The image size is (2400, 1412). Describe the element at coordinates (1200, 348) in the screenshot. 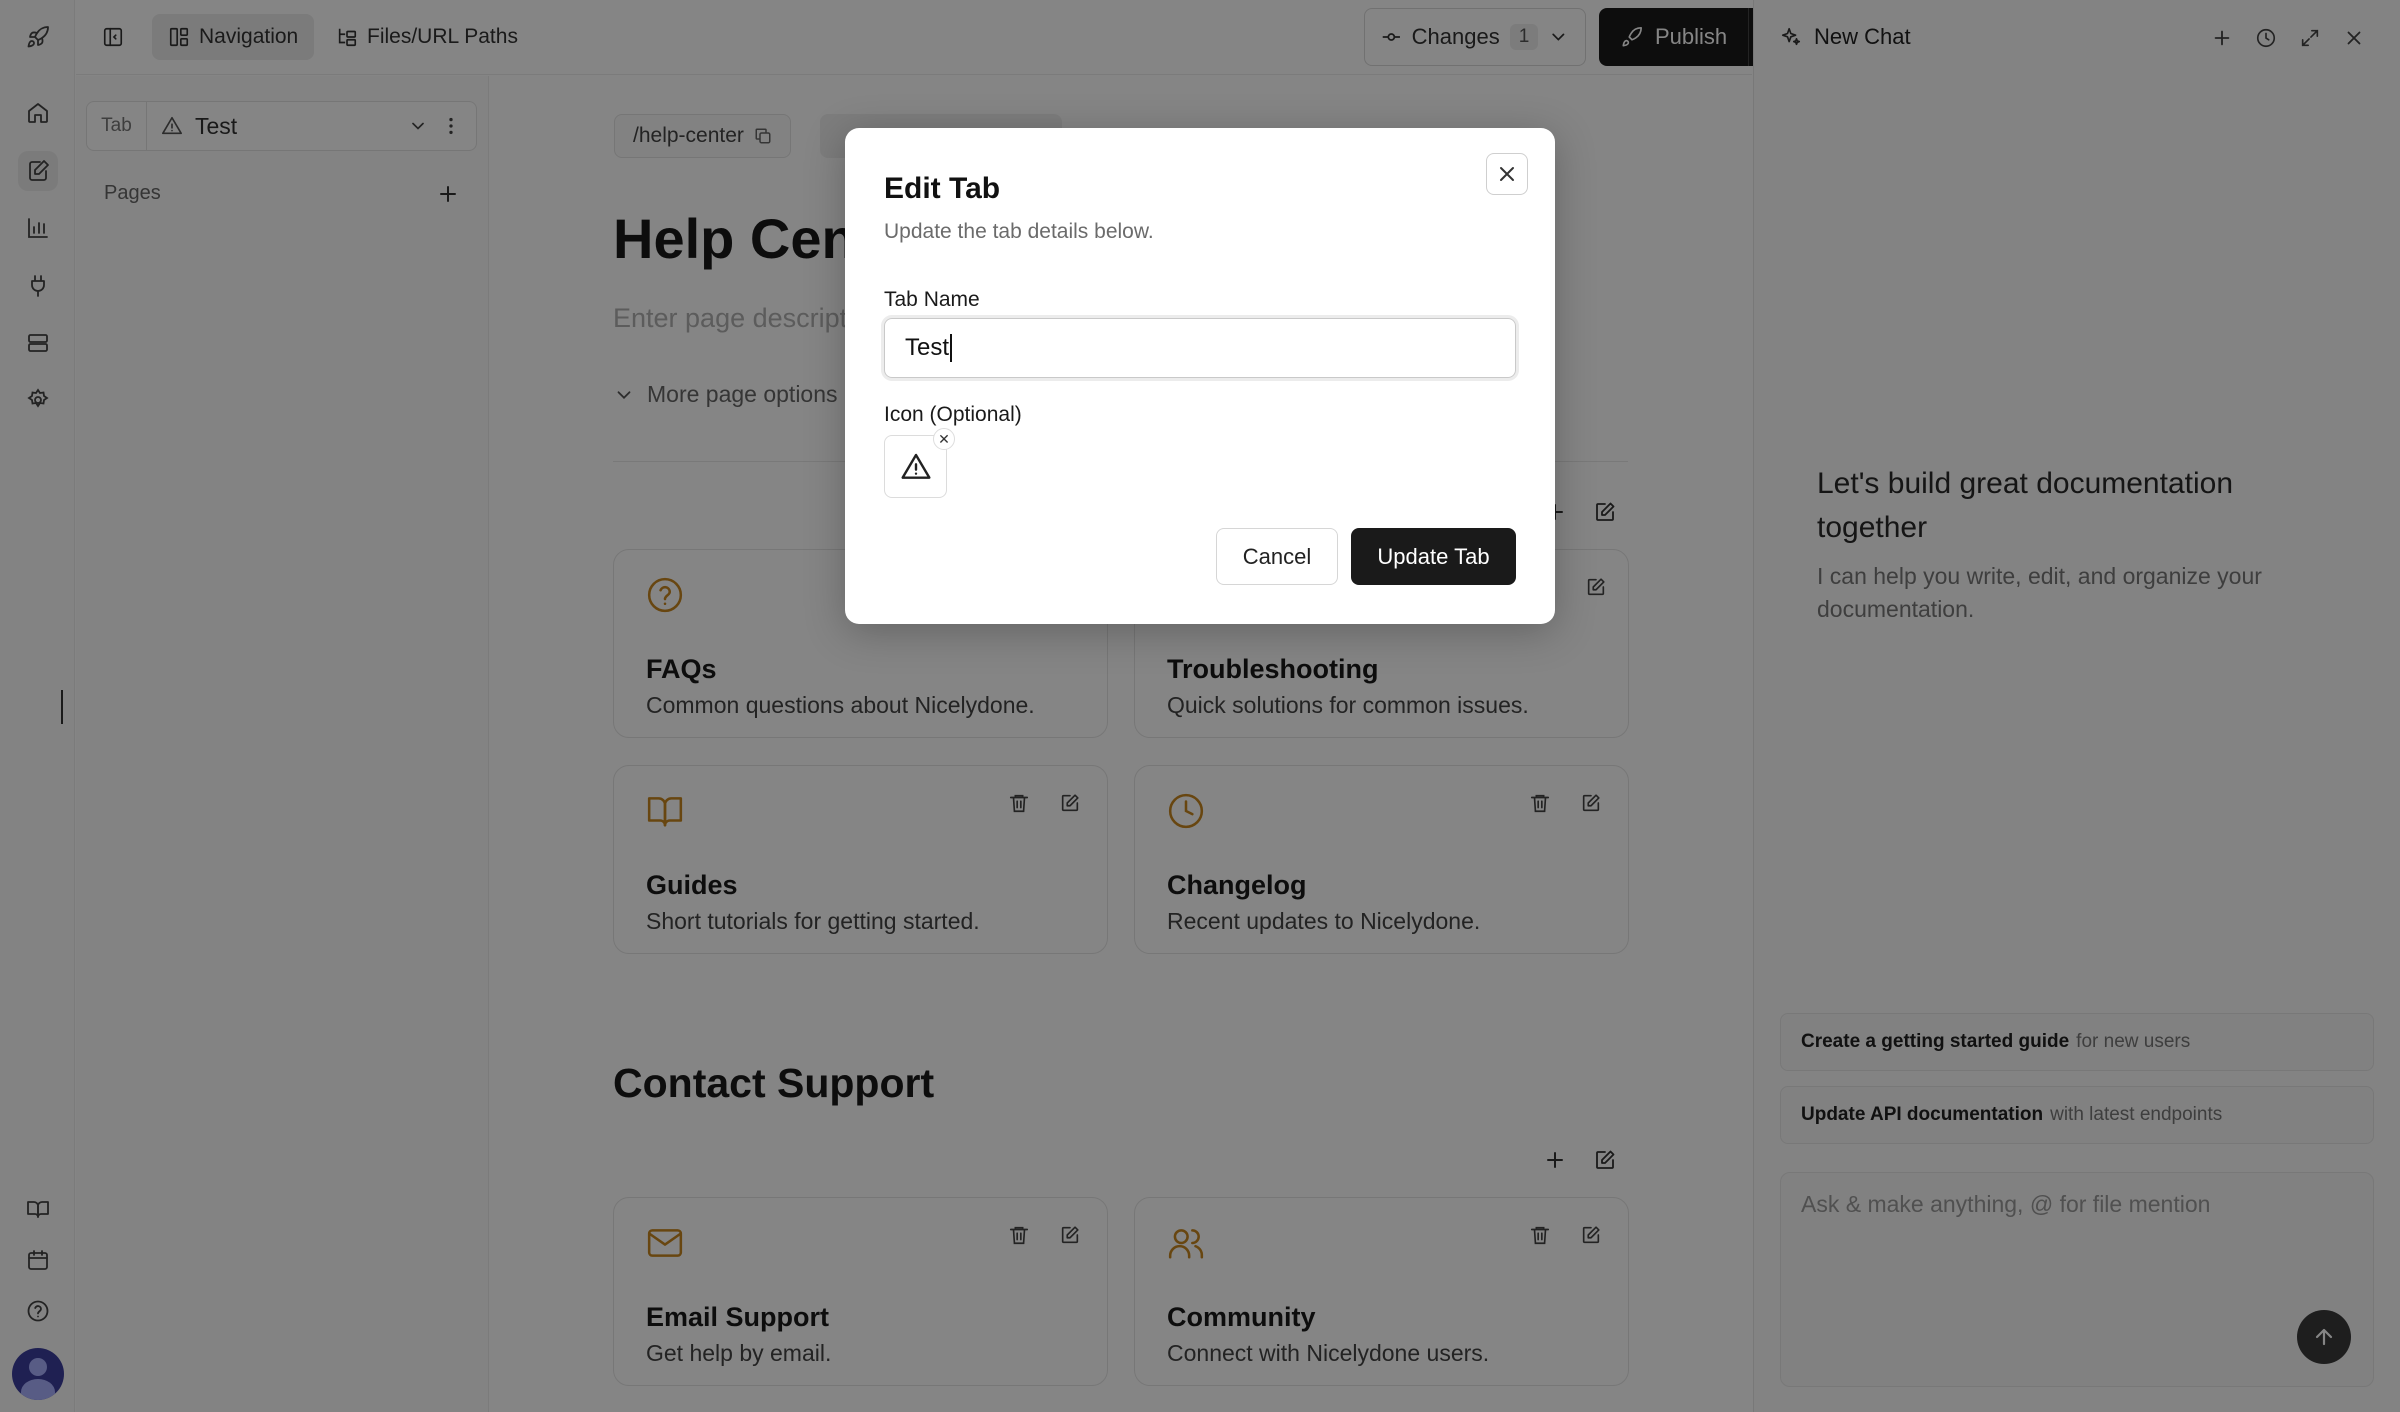

I see `tab-name-input: Test` at that location.